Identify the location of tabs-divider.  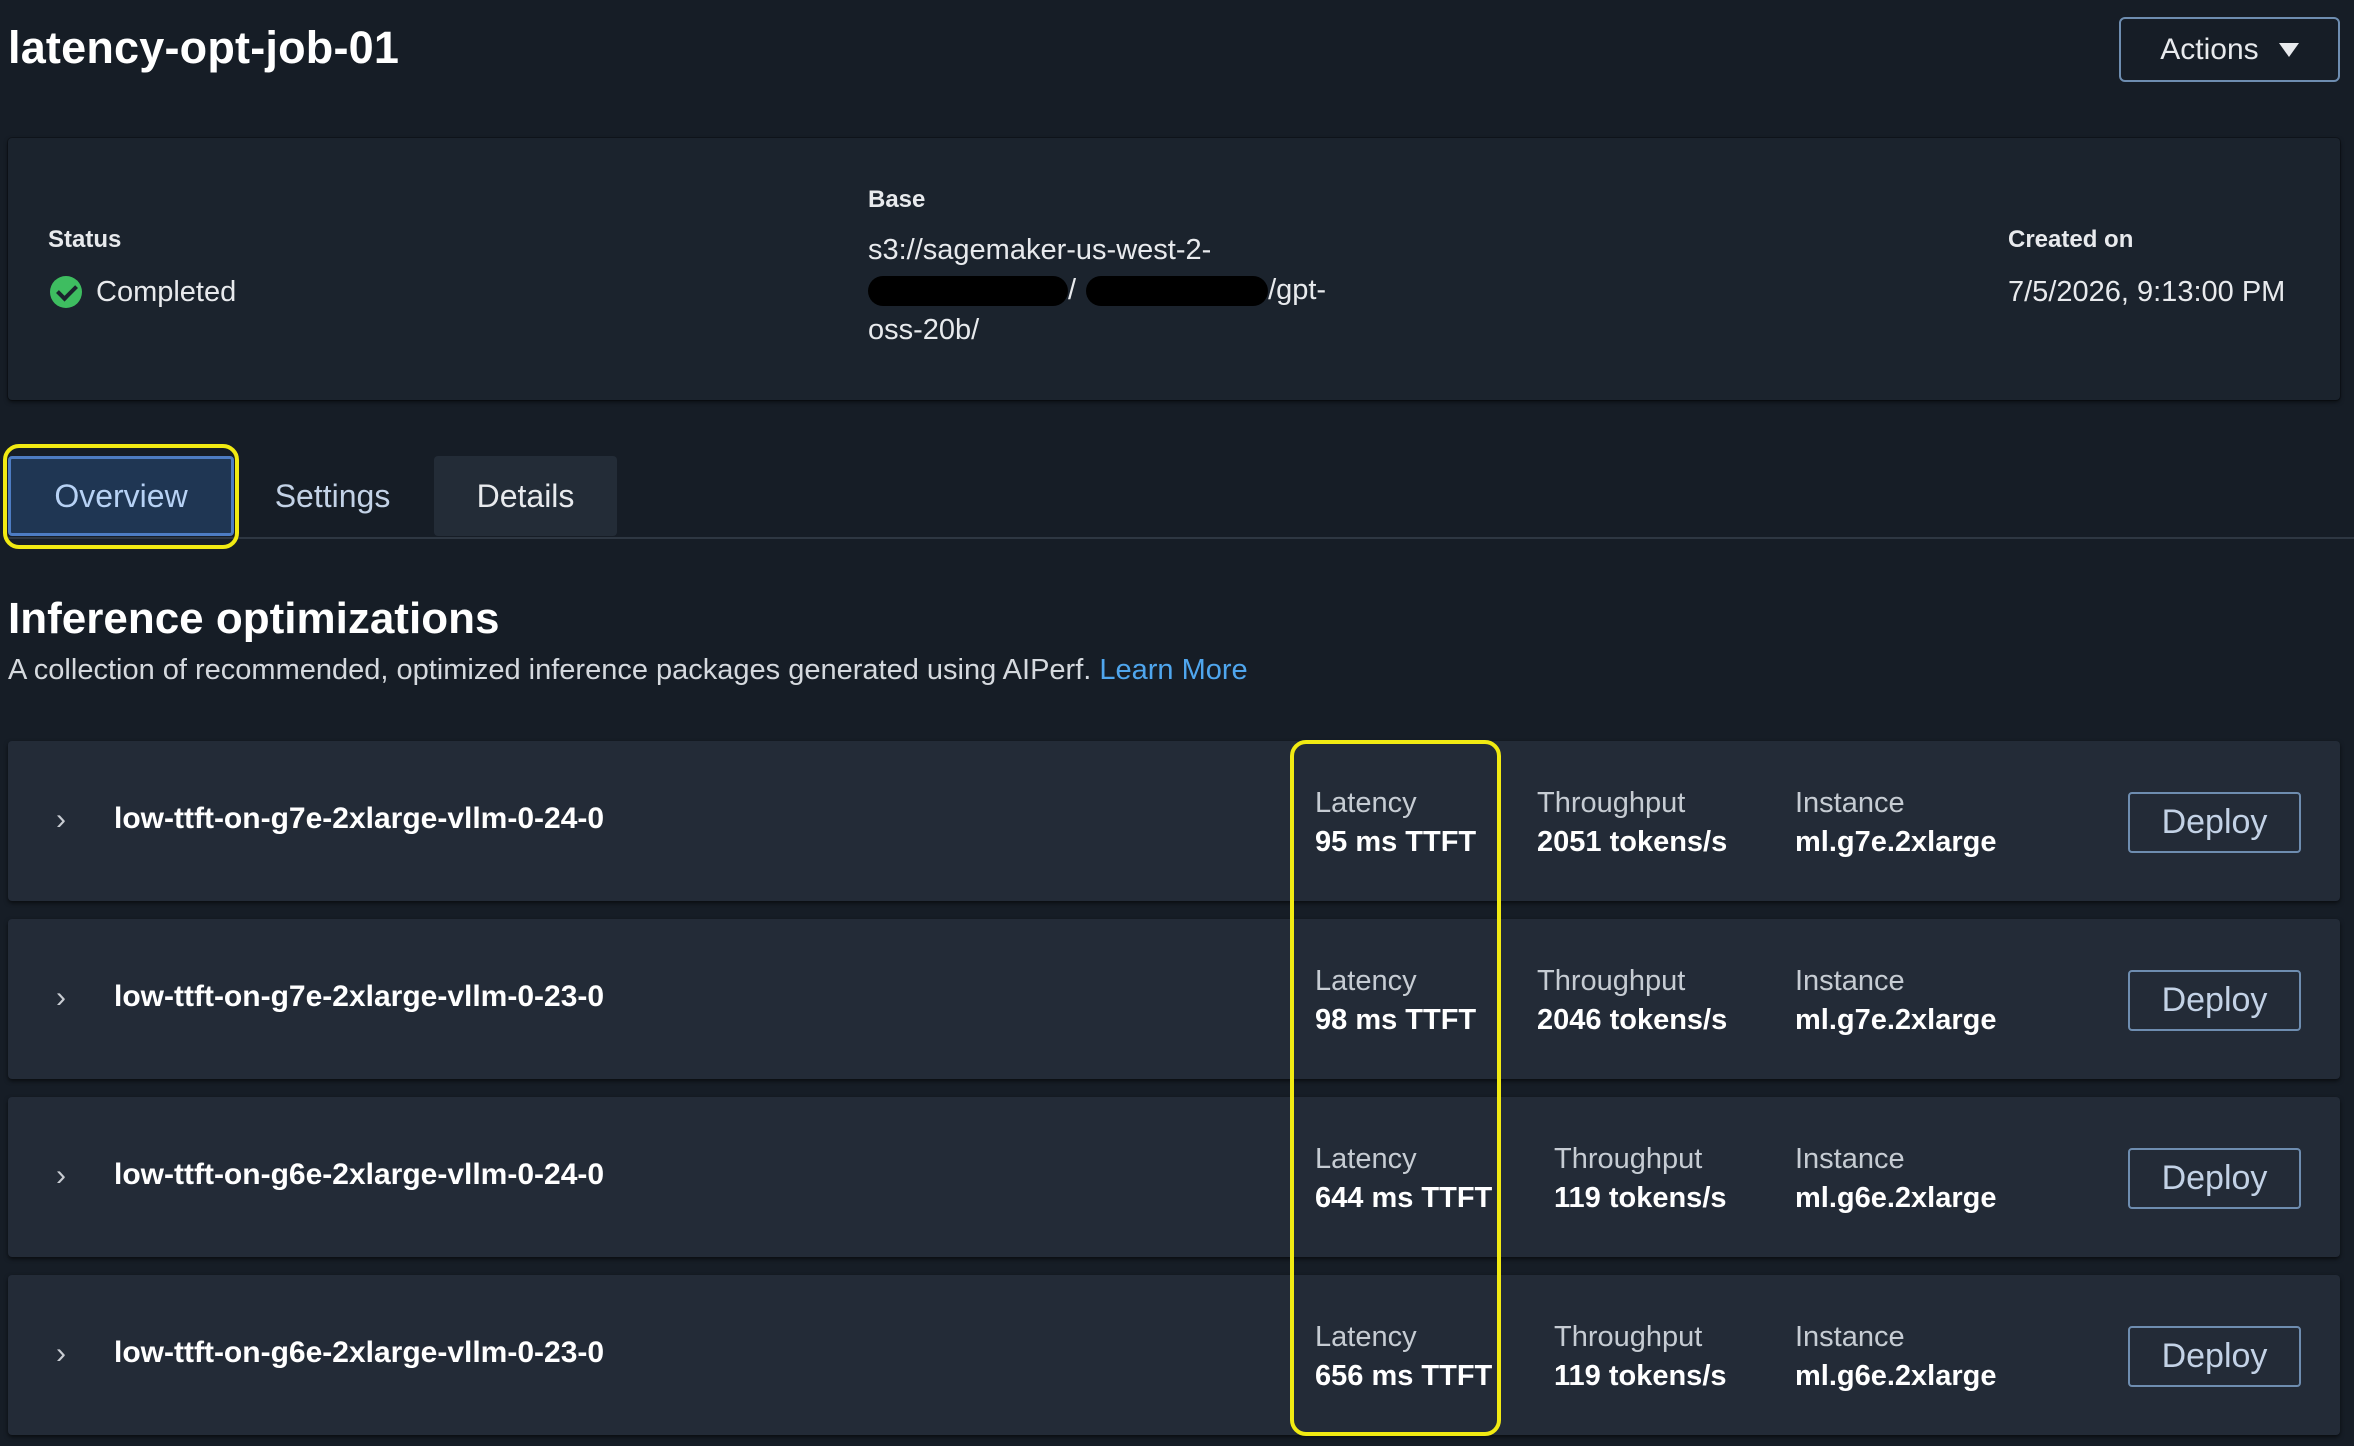
(1181, 538).